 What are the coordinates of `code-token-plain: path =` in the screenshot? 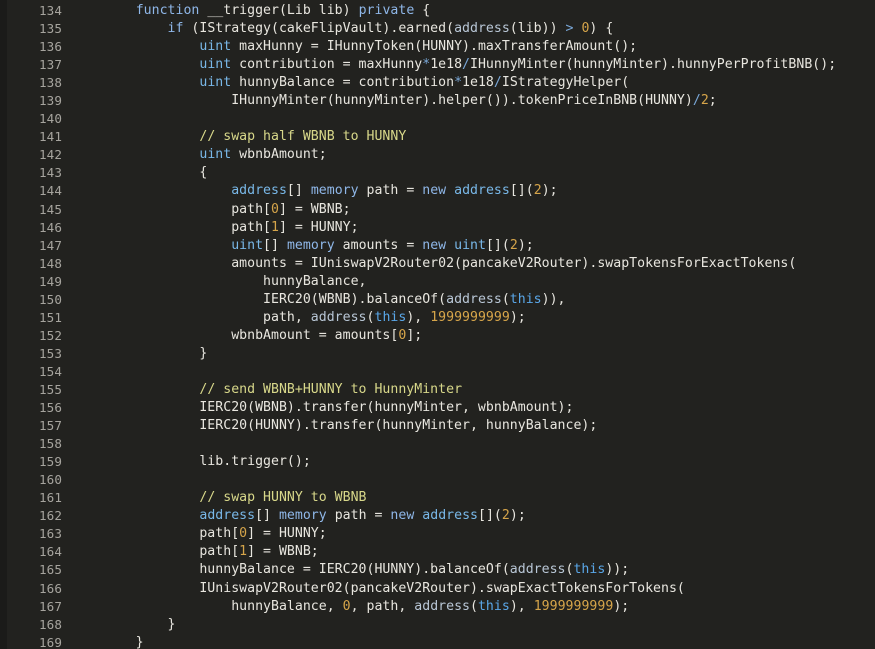 It's located at (358, 516).